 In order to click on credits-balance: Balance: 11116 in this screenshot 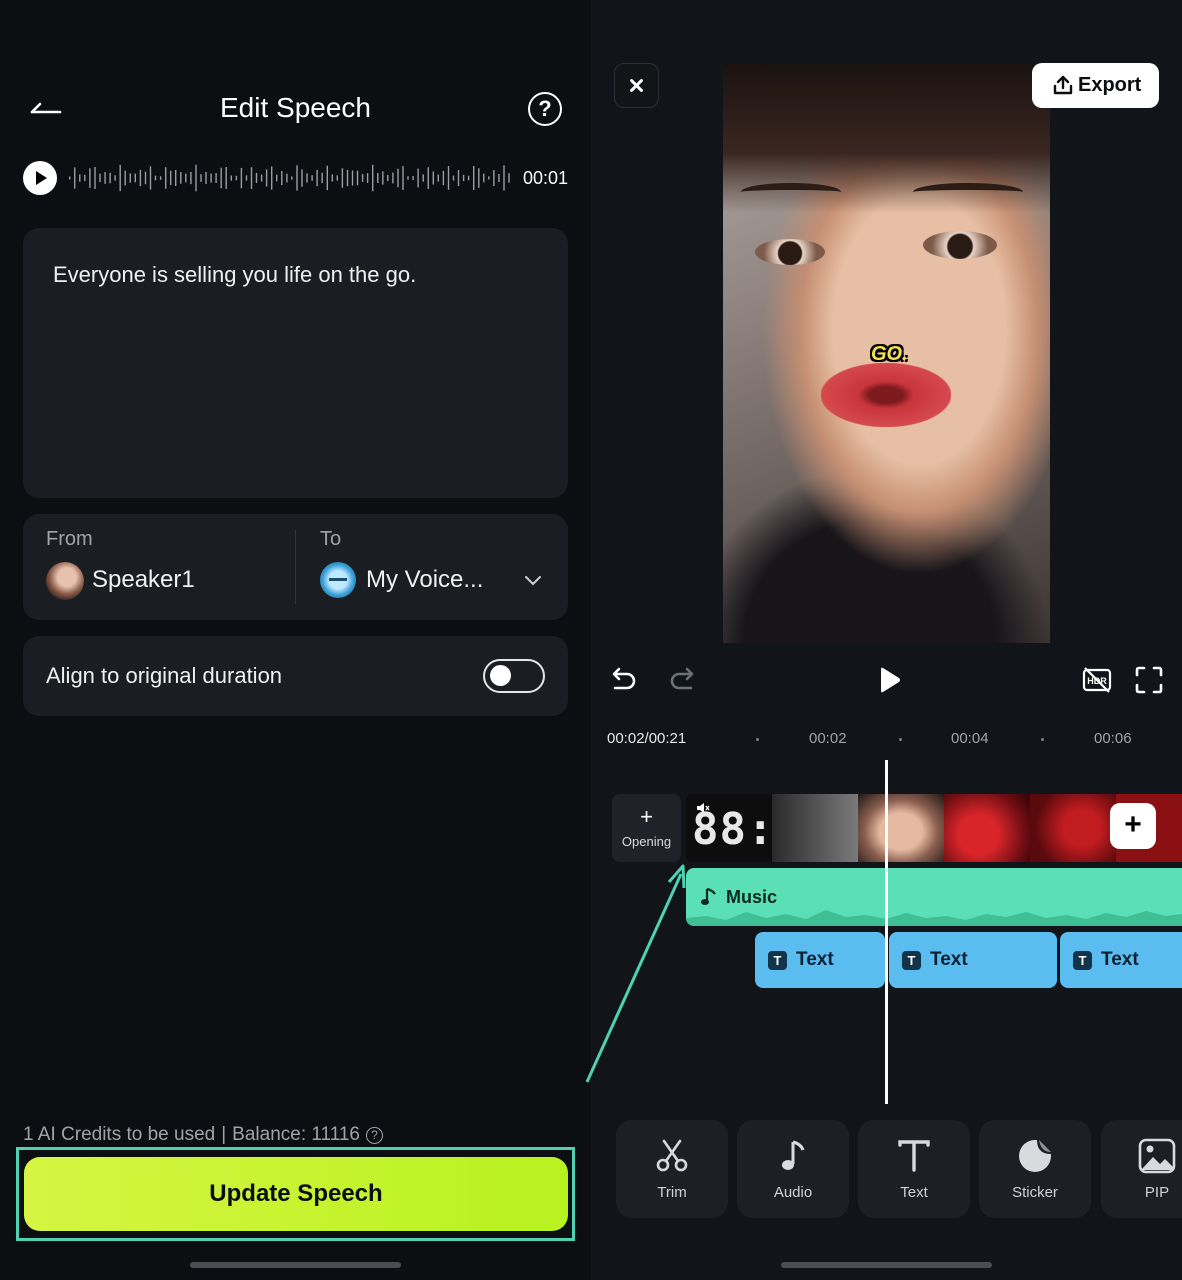, I will do `click(296, 1134)`.